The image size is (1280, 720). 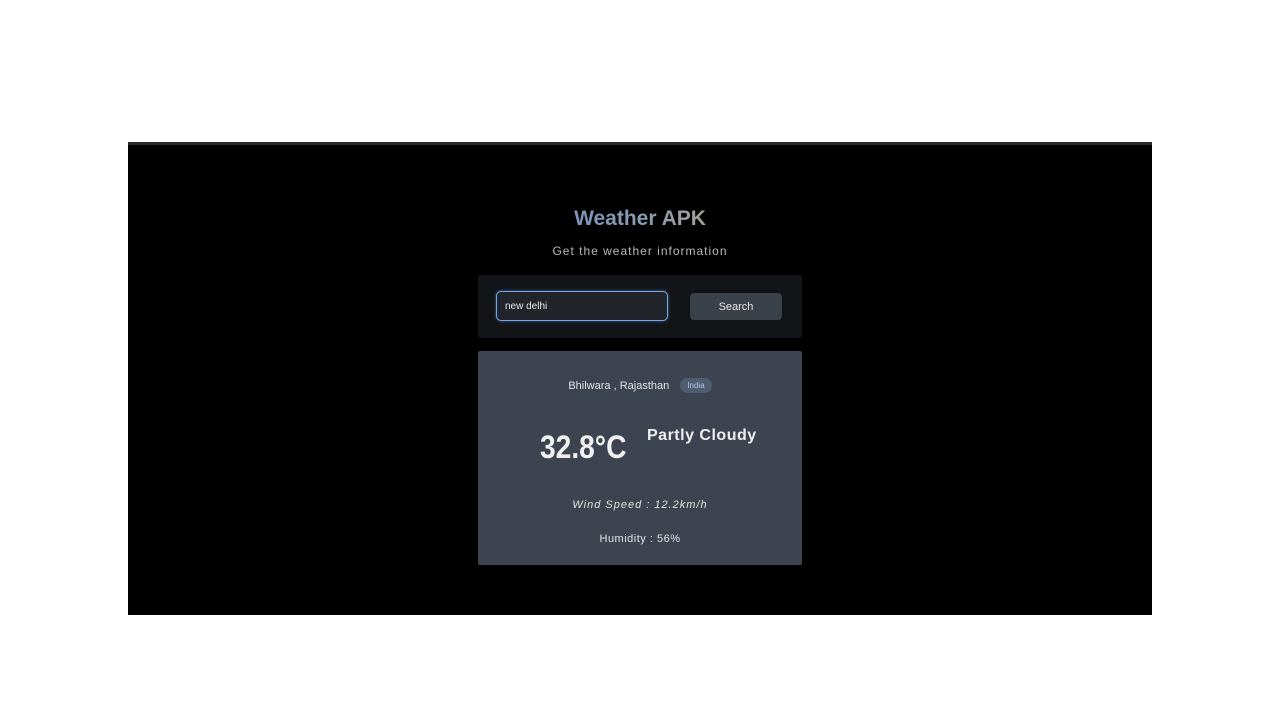 I want to click on page-title-container: Weather APK, so click(x=640, y=219).